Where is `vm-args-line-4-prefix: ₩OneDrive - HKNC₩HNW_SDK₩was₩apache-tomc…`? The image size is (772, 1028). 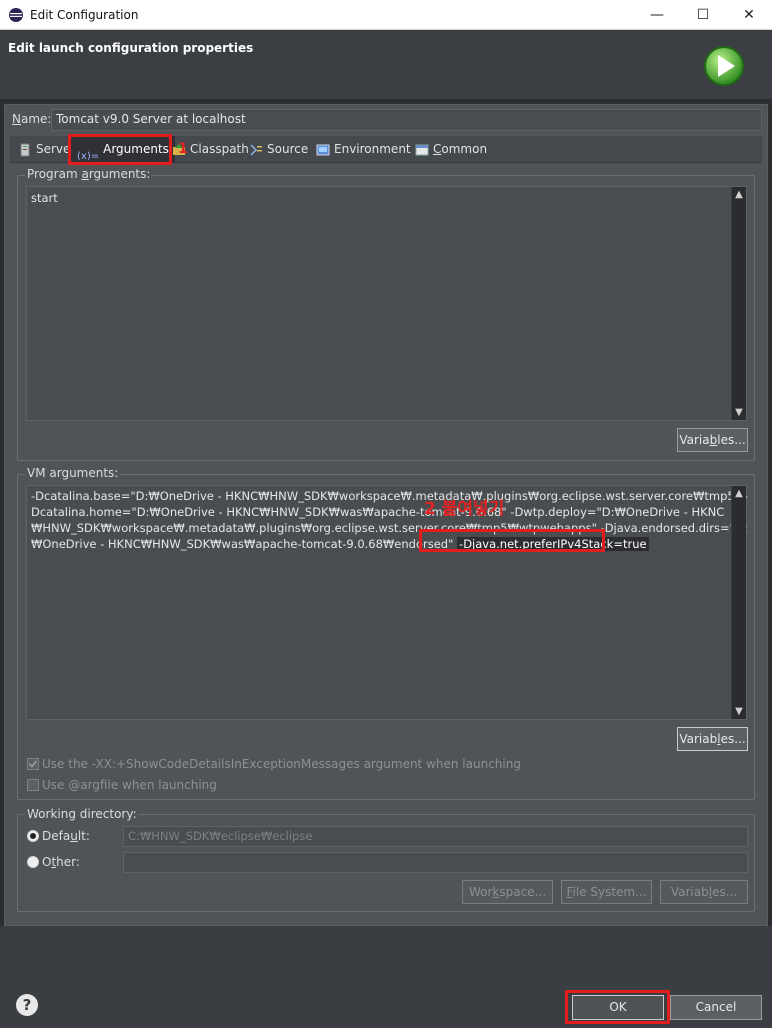 vm-args-line-4-prefix: ₩OneDrive - HKNC₩HNW_SDK₩was₩apache-tomc… is located at coordinates (242, 544).